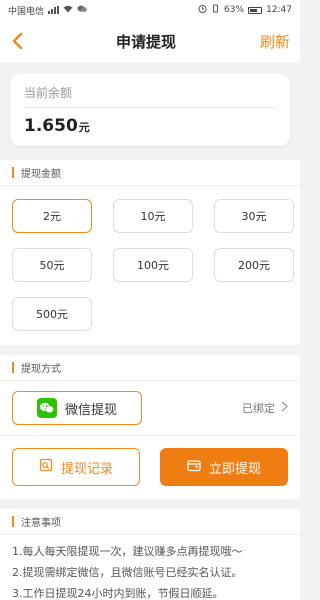 The height and width of the screenshot is (600, 320). I want to click on withdraw-record-button: 提现记录, so click(76, 467).